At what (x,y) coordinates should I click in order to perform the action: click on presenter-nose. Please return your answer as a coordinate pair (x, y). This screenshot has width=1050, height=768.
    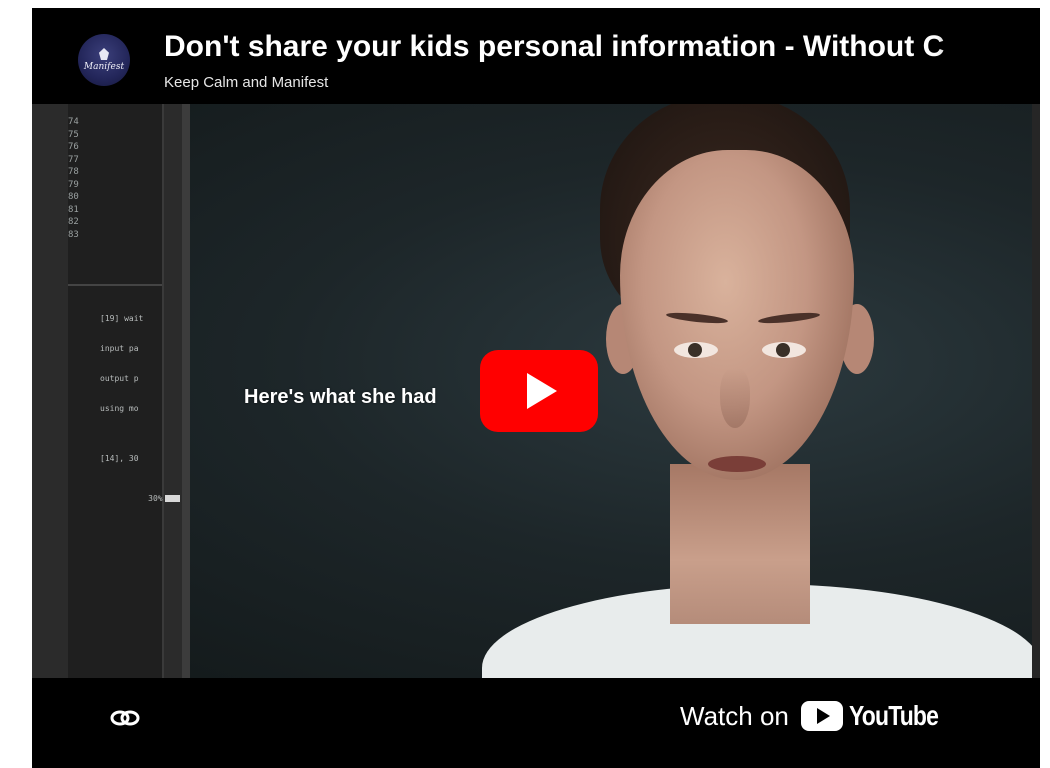
    Looking at the image, I should click on (735, 398).